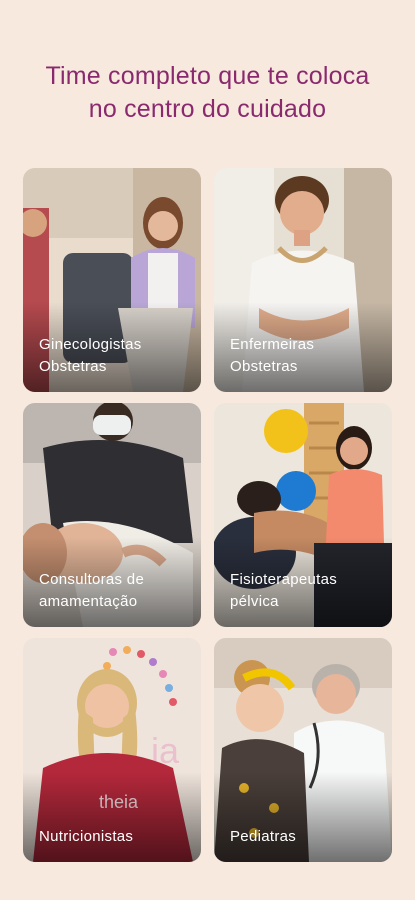 The image size is (415, 900). I want to click on card-label: Pediatras, so click(263, 836).